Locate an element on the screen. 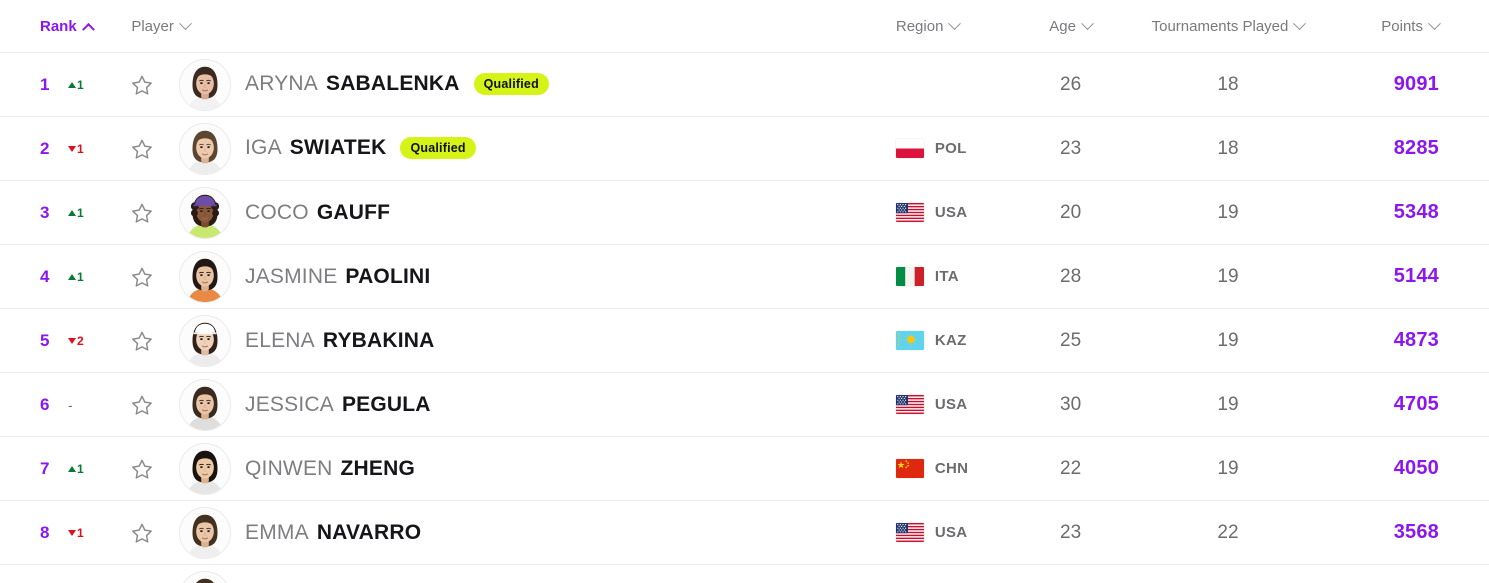 The height and width of the screenshot is (583, 1489). rank-cell: 71 is located at coordinates (85, 469).